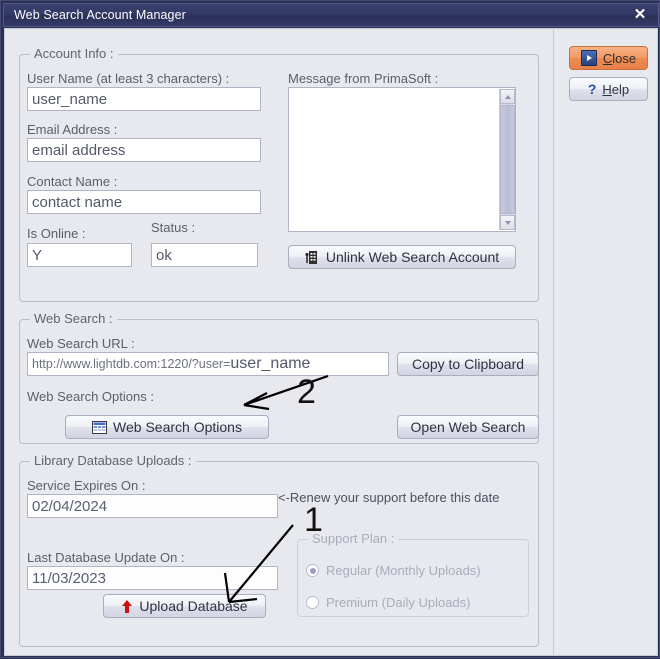 The width and height of the screenshot is (660, 659). Describe the element at coordinates (79, 255) in the screenshot. I see `is-online-input: Y` at that location.